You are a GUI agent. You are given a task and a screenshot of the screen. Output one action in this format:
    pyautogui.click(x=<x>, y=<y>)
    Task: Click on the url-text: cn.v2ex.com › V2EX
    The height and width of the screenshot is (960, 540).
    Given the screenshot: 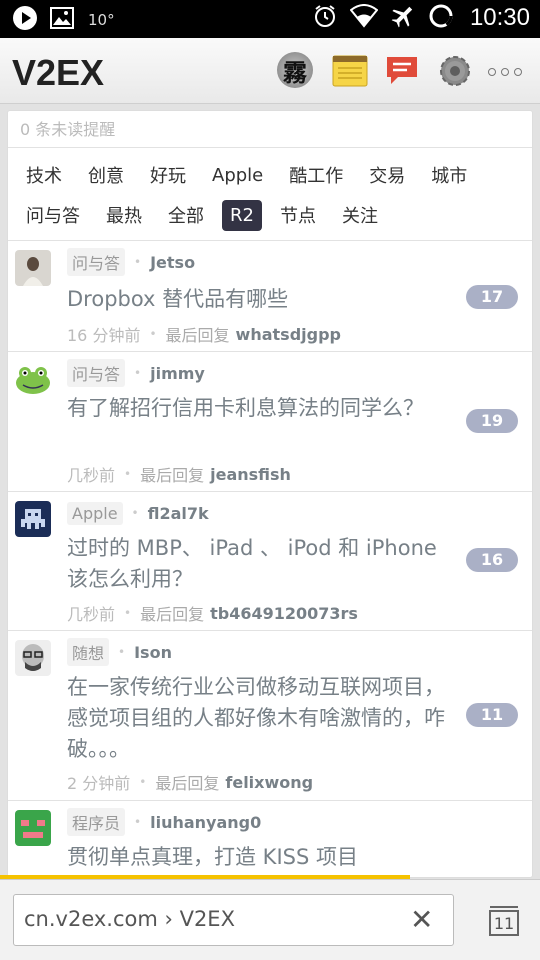 What is the action you would take?
    pyautogui.click(x=129, y=919)
    